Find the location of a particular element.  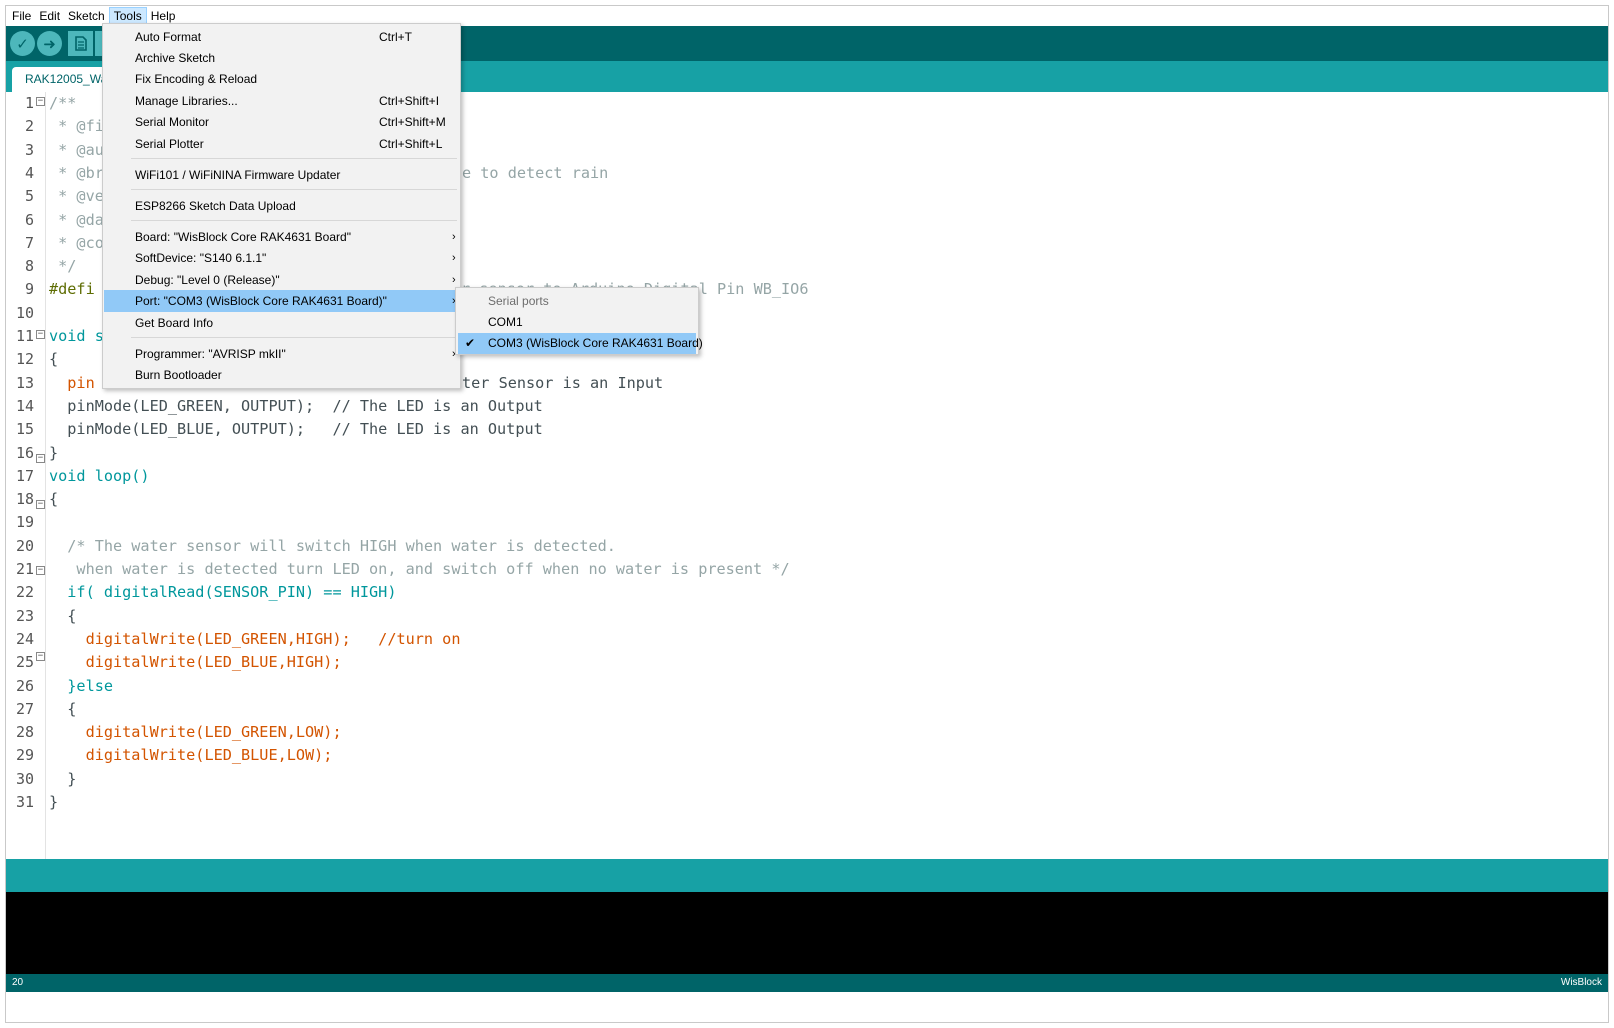

arrow-right-icon: ➜ is located at coordinates (49, 43).